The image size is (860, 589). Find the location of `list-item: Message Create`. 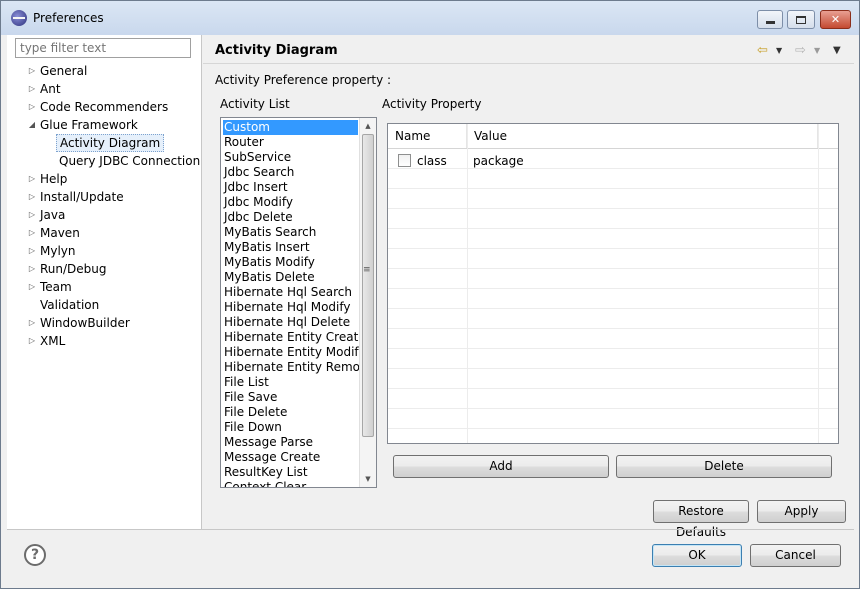

list-item: Message Create is located at coordinates (298, 457).